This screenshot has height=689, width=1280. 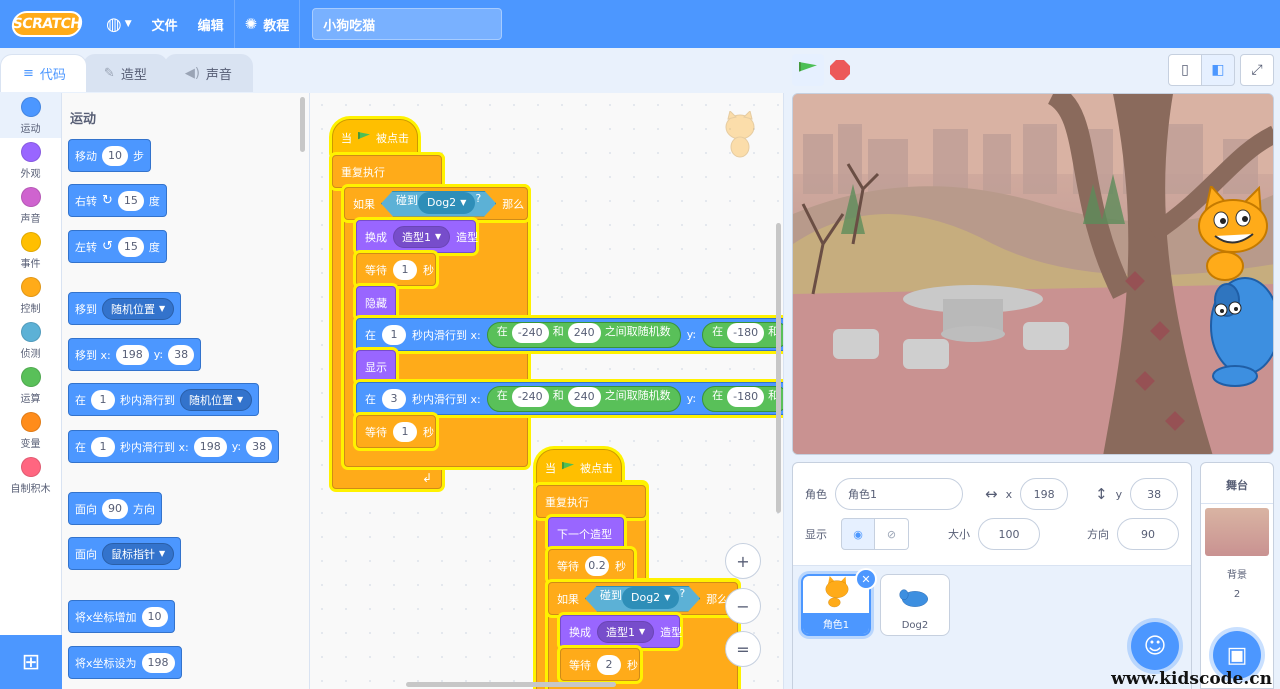 I want to click on block-move-steps: 移动 10 步, so click(x=109, y=155).